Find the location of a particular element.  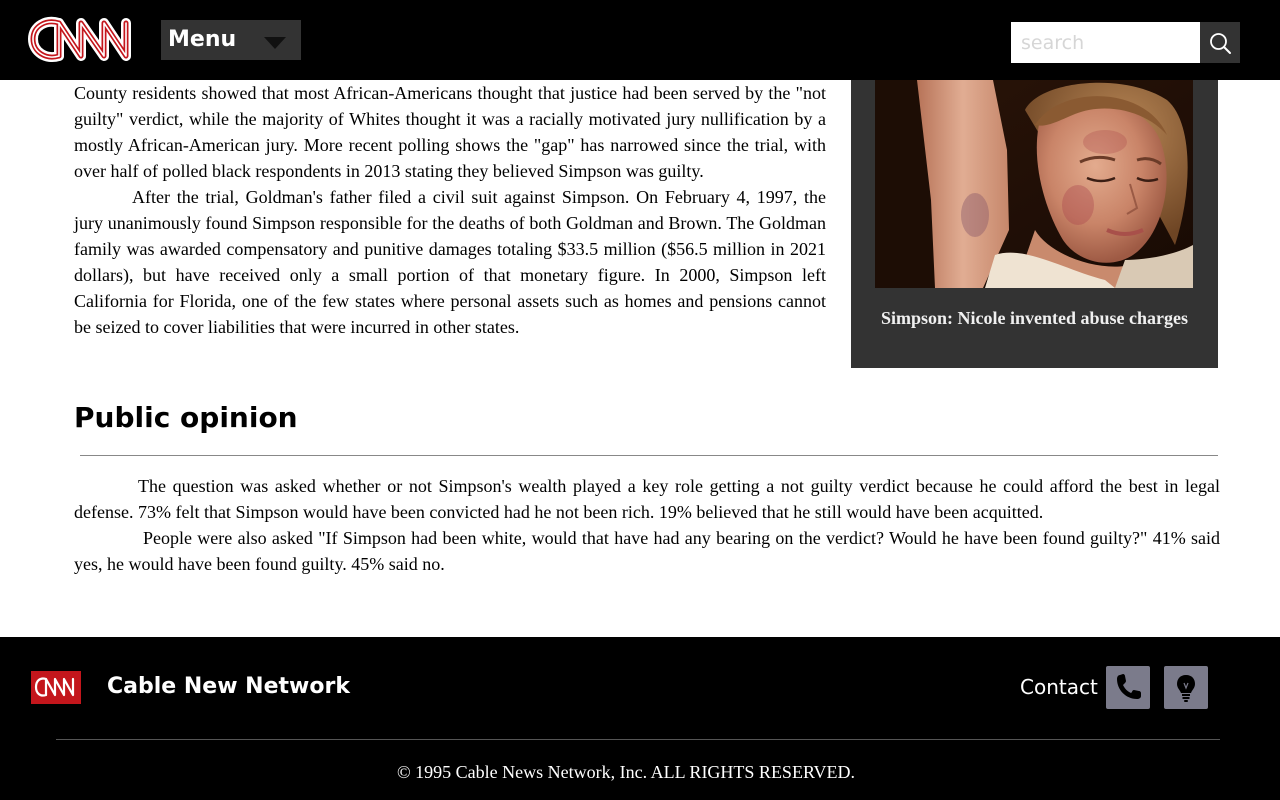

idea-button is located at coordinates (1186, 687).